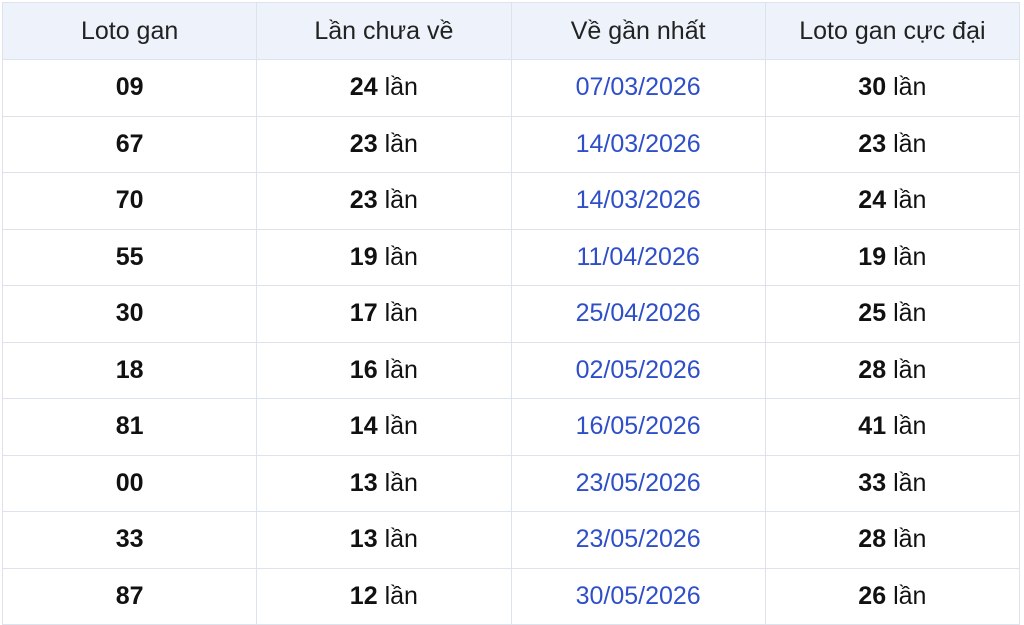 The width and height of the screenshot is (1024, 625). I want to click on table-row: 81 14 lần 16/05/2026 41 lần, so click(511, 427).